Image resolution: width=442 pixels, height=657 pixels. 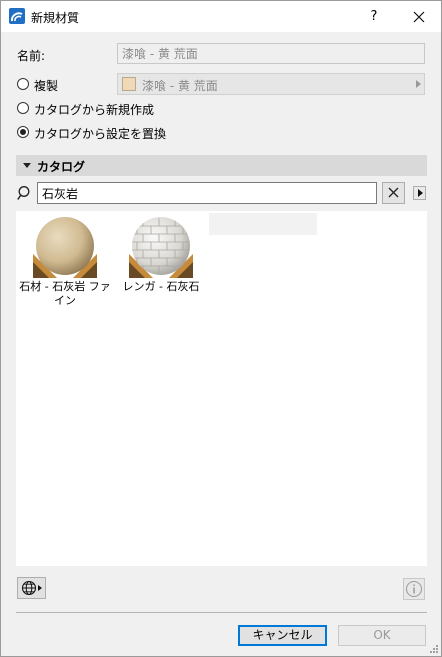 I want to click on resize-grip-icon, so click(x=434, y=649).